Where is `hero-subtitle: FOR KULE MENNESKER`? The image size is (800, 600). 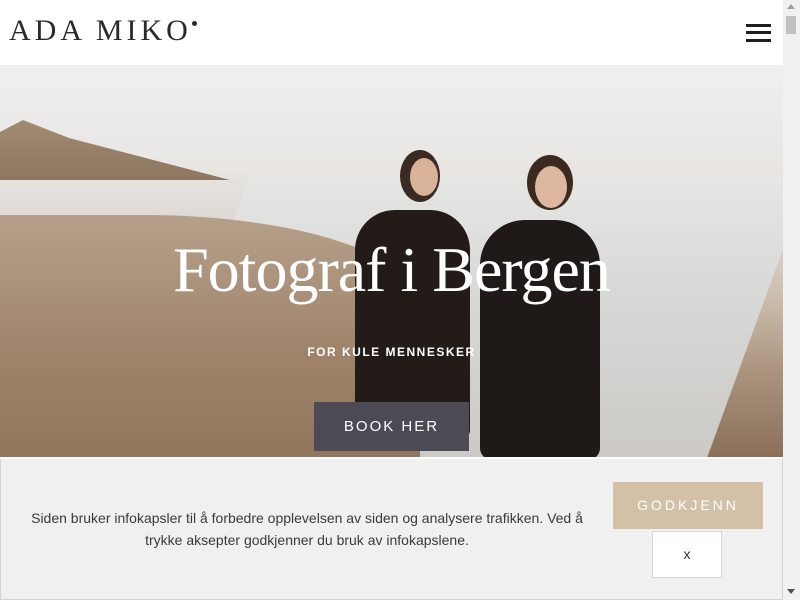
hero-subtitle: FOR KULE MENNESKER is located at coordinates (391, 352).